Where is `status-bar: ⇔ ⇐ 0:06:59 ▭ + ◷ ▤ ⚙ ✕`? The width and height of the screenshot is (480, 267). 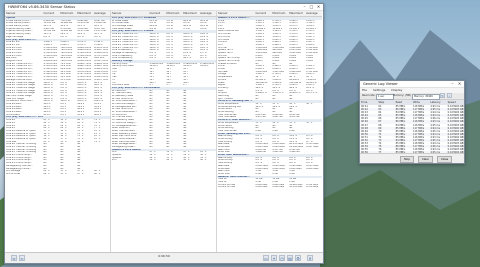 status-bar: ⇔ ⇐ 0:06:59 ▭ + ◷ ▤ ⚙ ✕ is located at coordinates (164, 257).